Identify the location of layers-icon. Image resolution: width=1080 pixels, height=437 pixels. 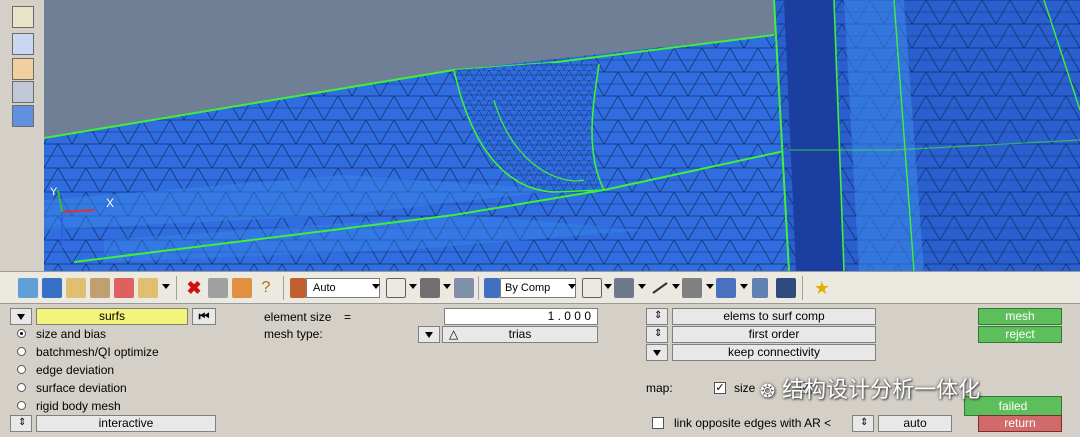
(692, 288).